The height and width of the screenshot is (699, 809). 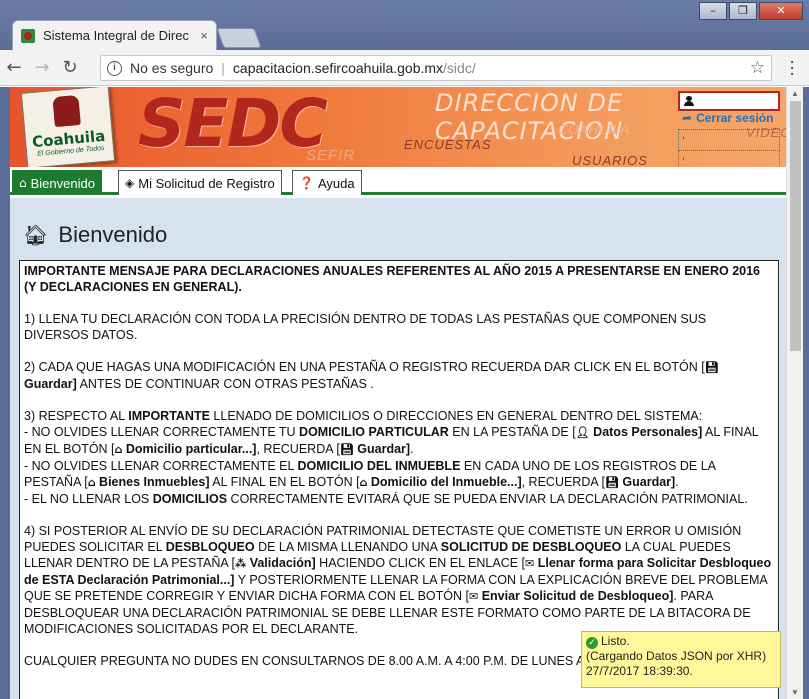 What do you see at coordinates (735, 118) in the screenshot?
I see `logout-label: Cerrar sesión` at bounding box center [735, 118].